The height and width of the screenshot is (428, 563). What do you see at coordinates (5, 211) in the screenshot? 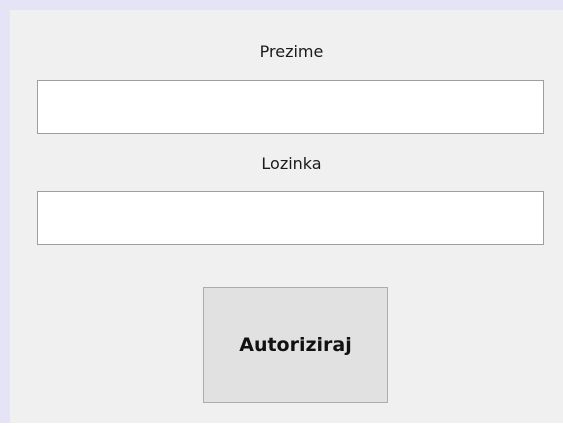
I see `window-frame-left` at bounding box center [5, 211].